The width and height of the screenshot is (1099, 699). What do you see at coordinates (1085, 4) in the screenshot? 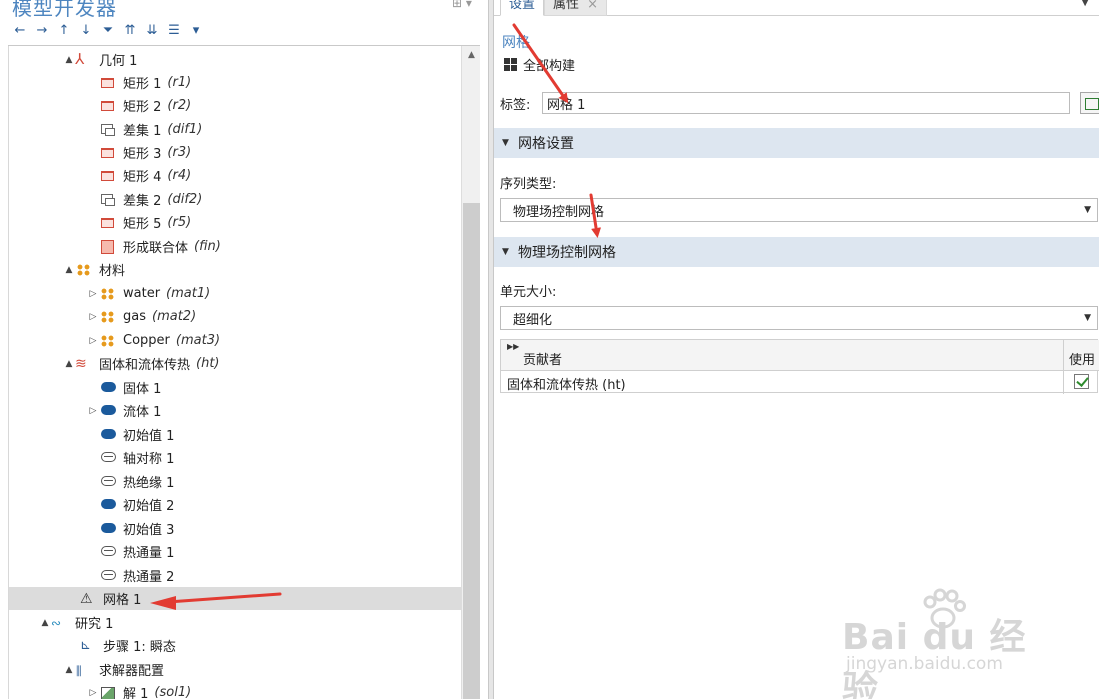
I see `chevron-down-icon: ▼` at bounding box center [1085, 4].